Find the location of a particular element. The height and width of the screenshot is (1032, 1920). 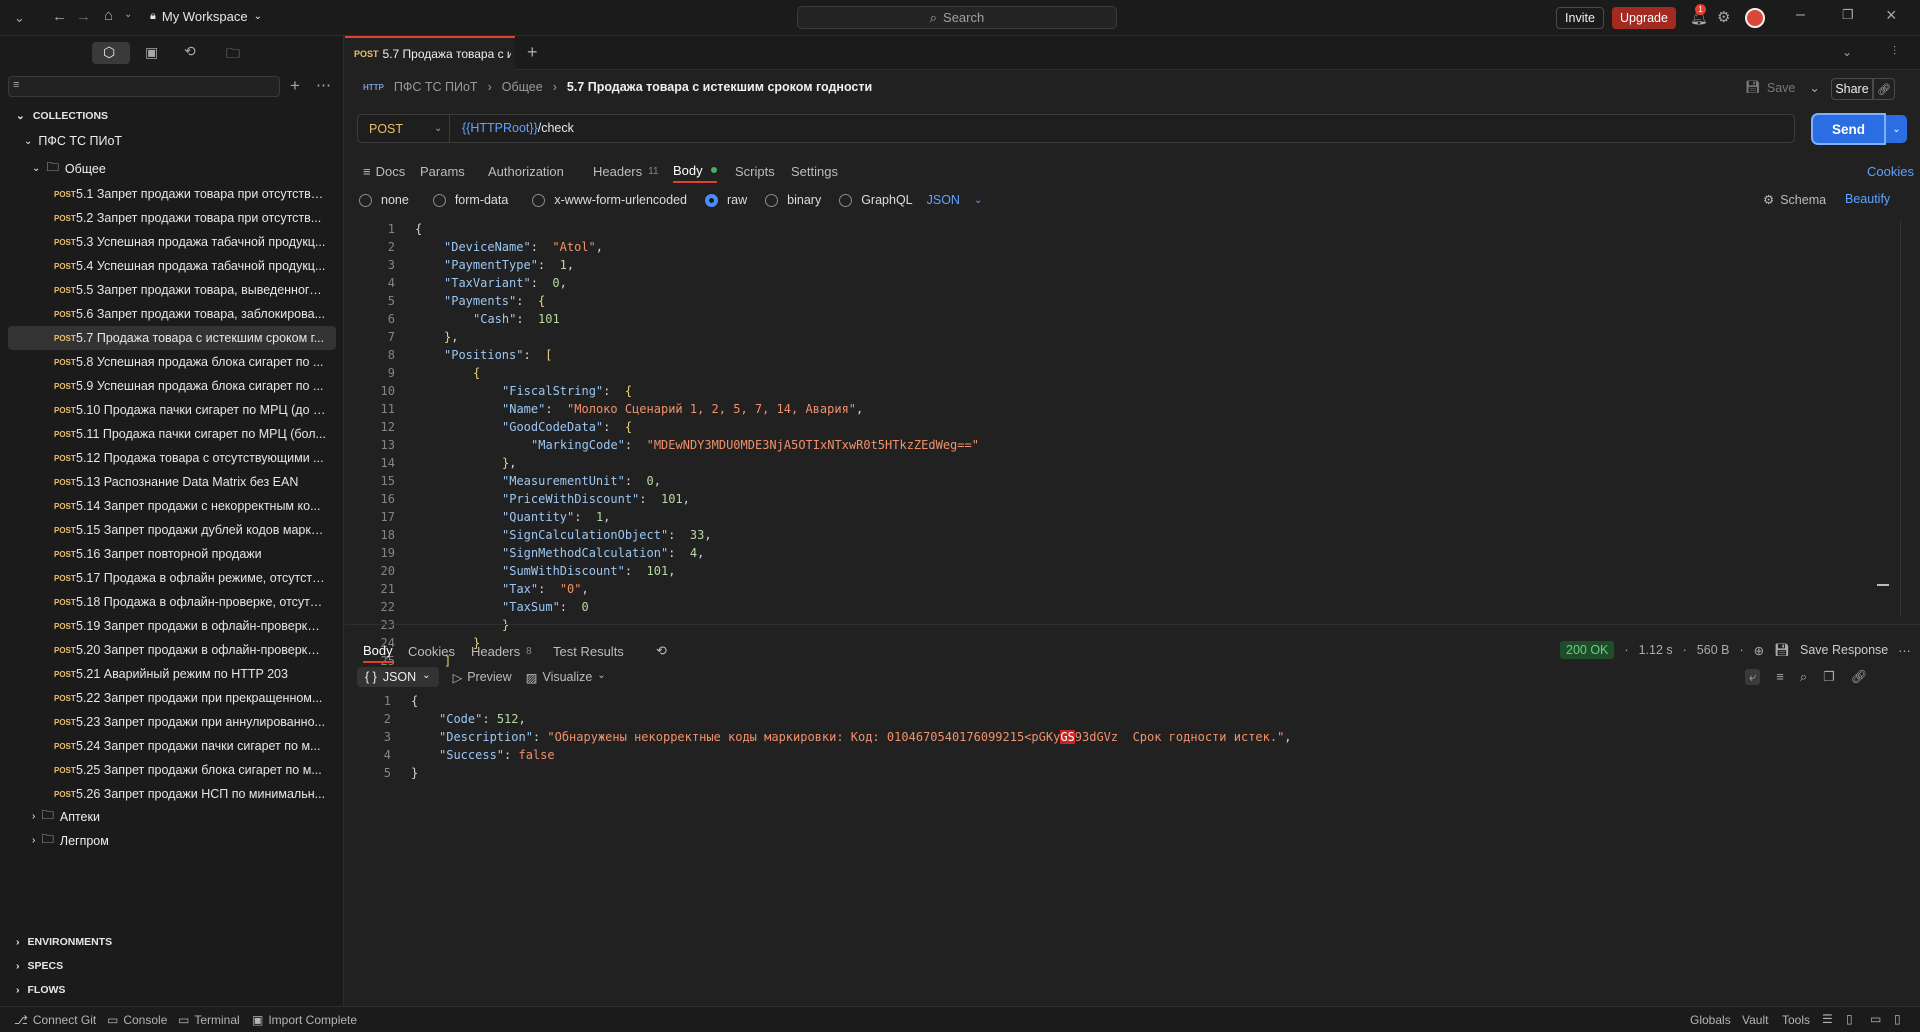

response-time: 1.12 s is located at coordinates (1656, 650).